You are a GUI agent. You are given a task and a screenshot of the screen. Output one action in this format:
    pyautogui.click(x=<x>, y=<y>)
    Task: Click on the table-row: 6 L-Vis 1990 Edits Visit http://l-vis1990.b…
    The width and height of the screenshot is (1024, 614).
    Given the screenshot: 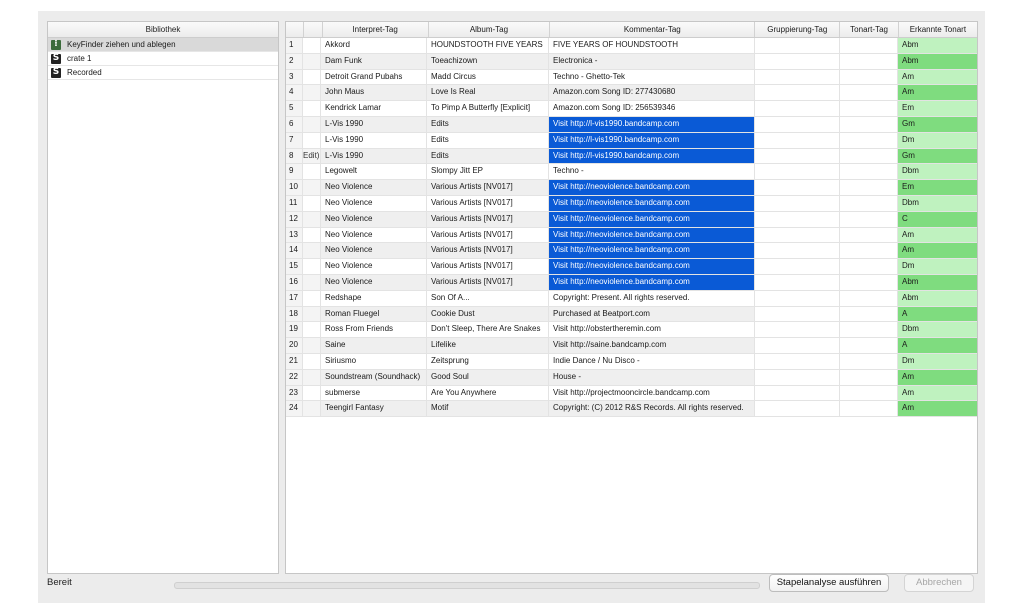 What is the action you would take?
    pyautogui.click(x=631, y=124)
    